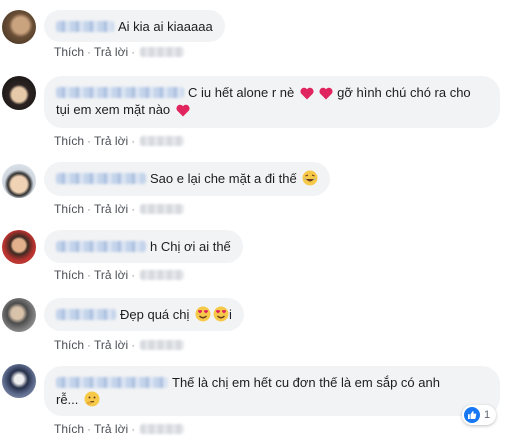  I want to click on comment-text: h Chị ơi ai thế, so click(190, 246).